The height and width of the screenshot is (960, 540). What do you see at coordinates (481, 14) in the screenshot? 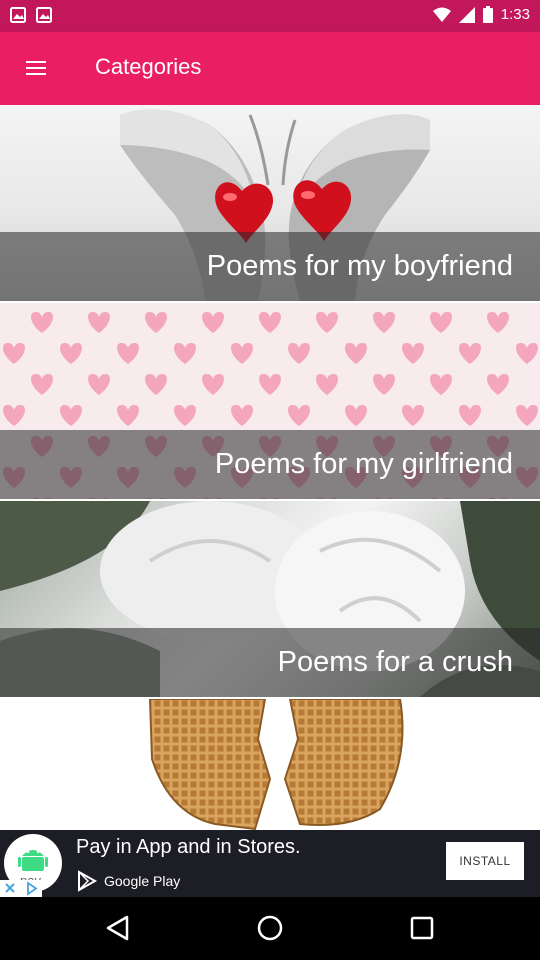
I see `system-status: 1:33` at bounding box center [481, 14].